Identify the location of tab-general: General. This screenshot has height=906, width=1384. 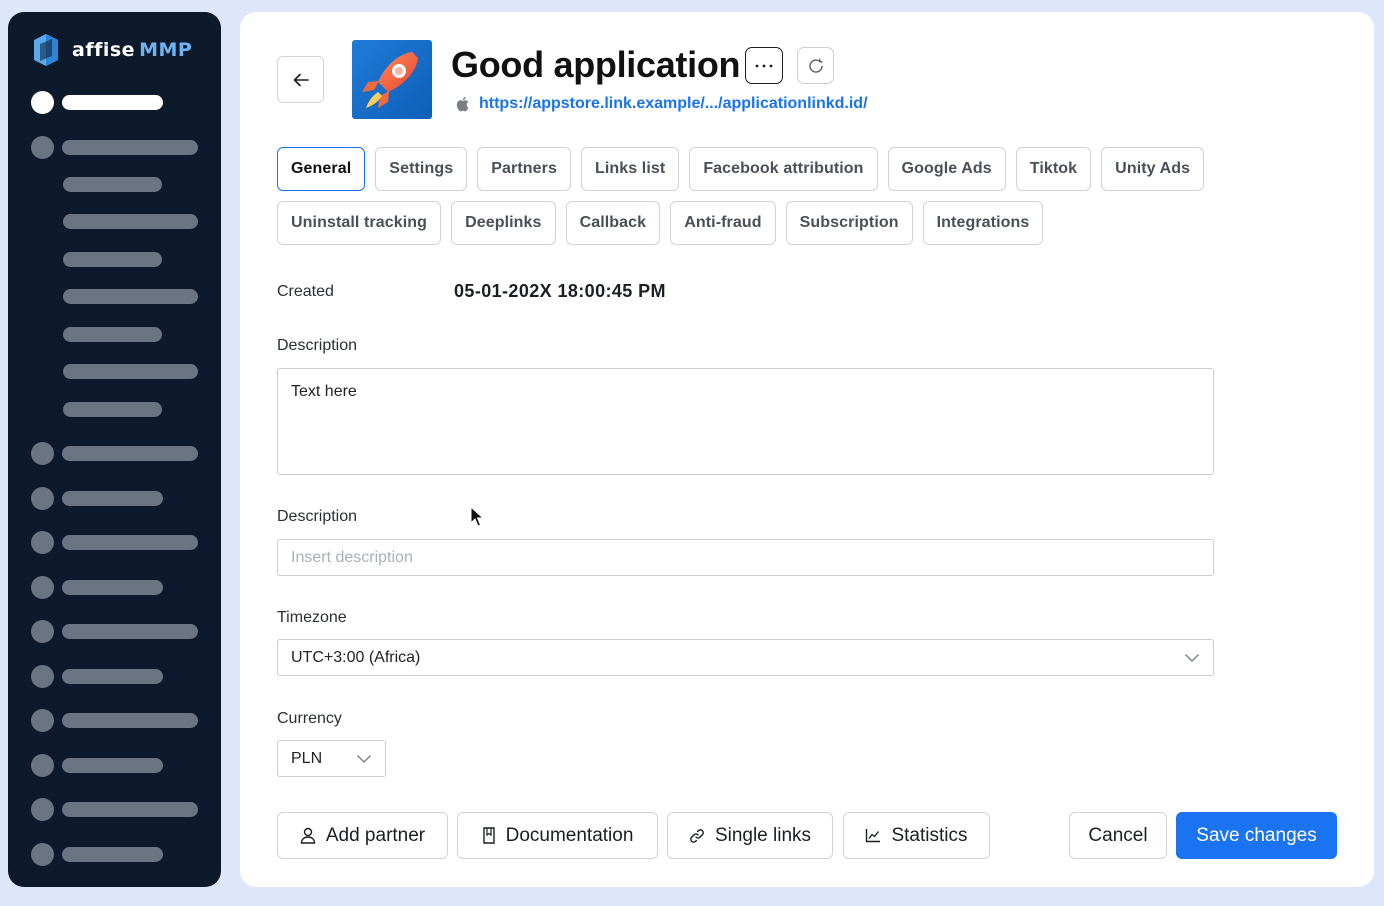
(321, 169).